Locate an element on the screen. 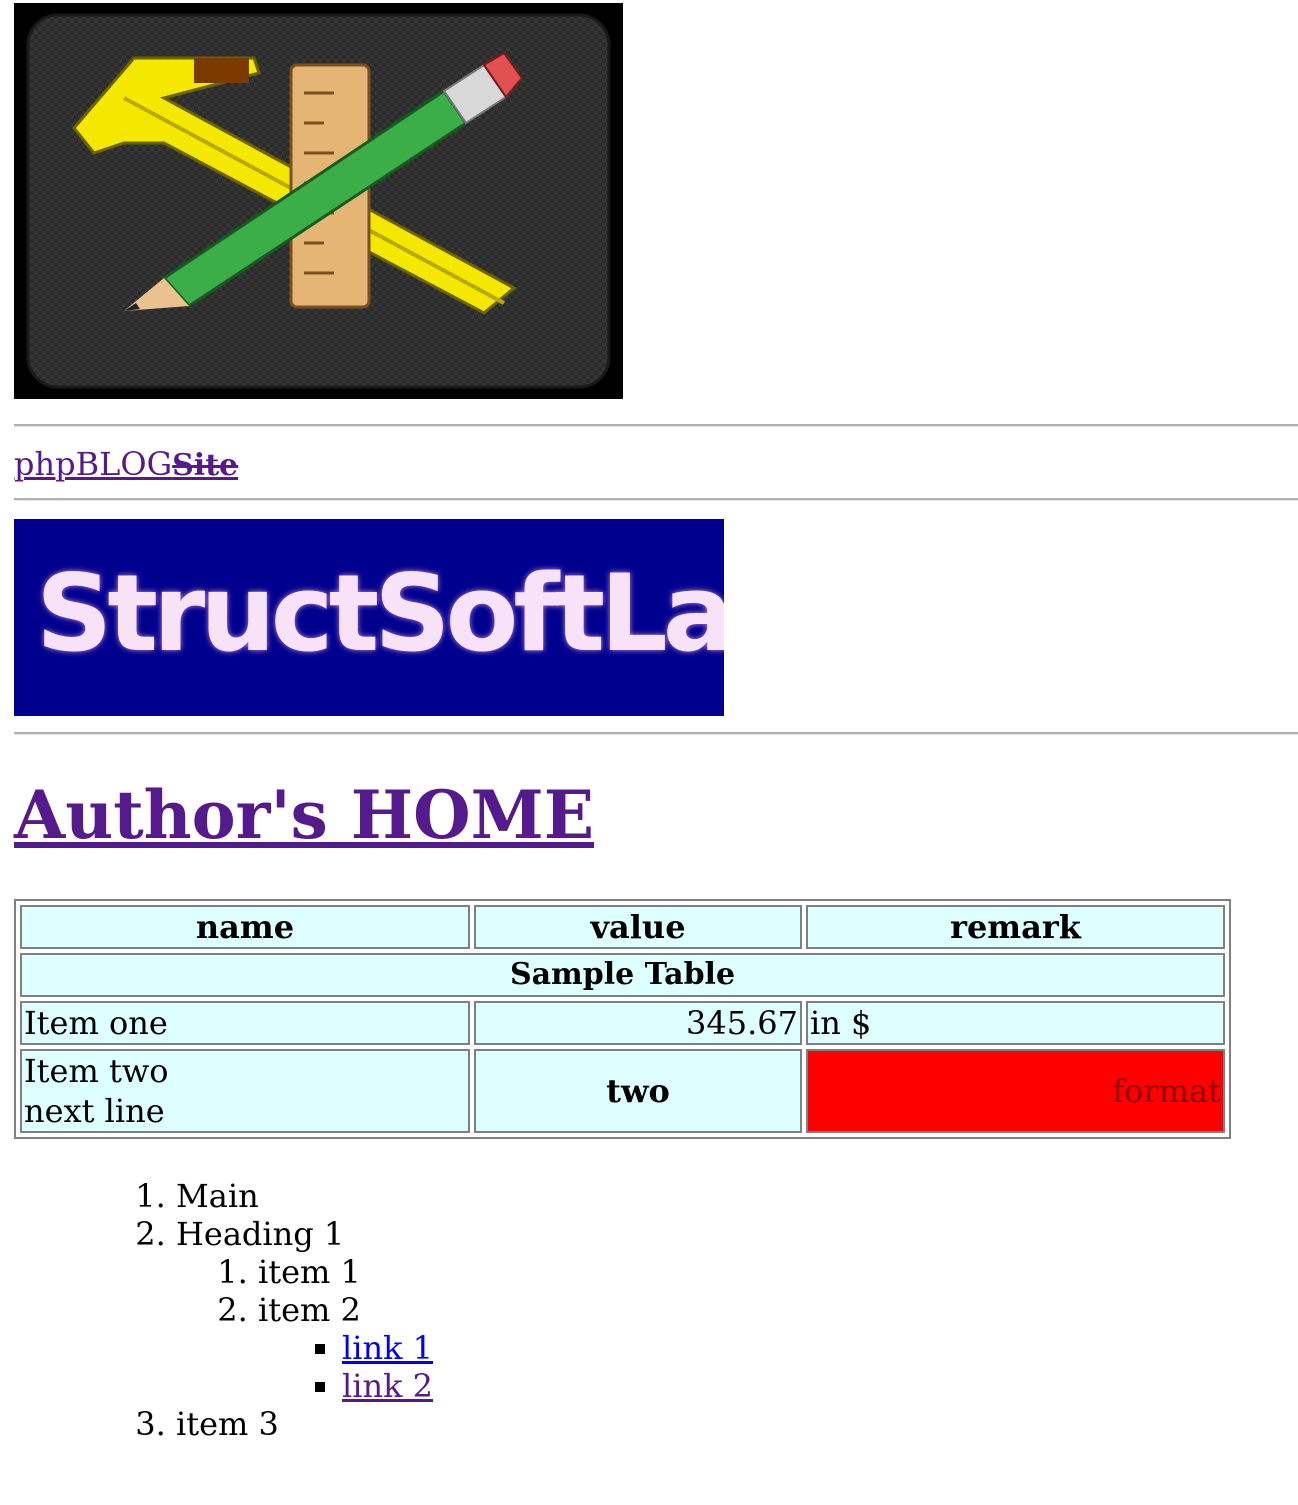 This screenshot has width=1298, height=1505. structsoftlab-banner: StructSoftLab is located at coordinates (369, 617).